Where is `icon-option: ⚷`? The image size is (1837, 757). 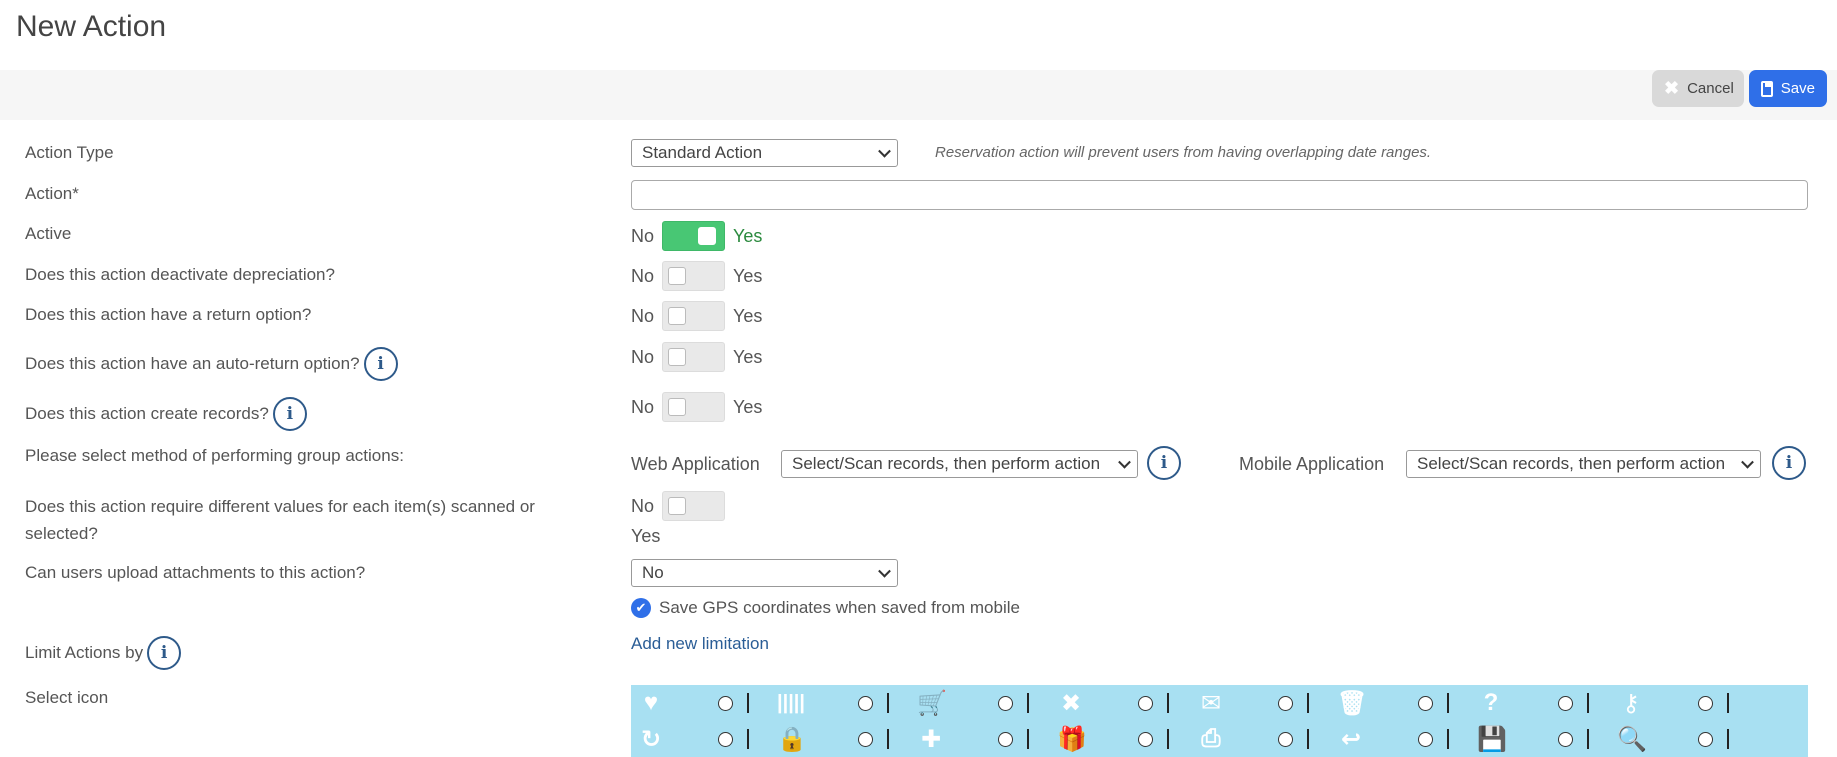
icon-option: ⚷ is located at coordinates (1681, 703).